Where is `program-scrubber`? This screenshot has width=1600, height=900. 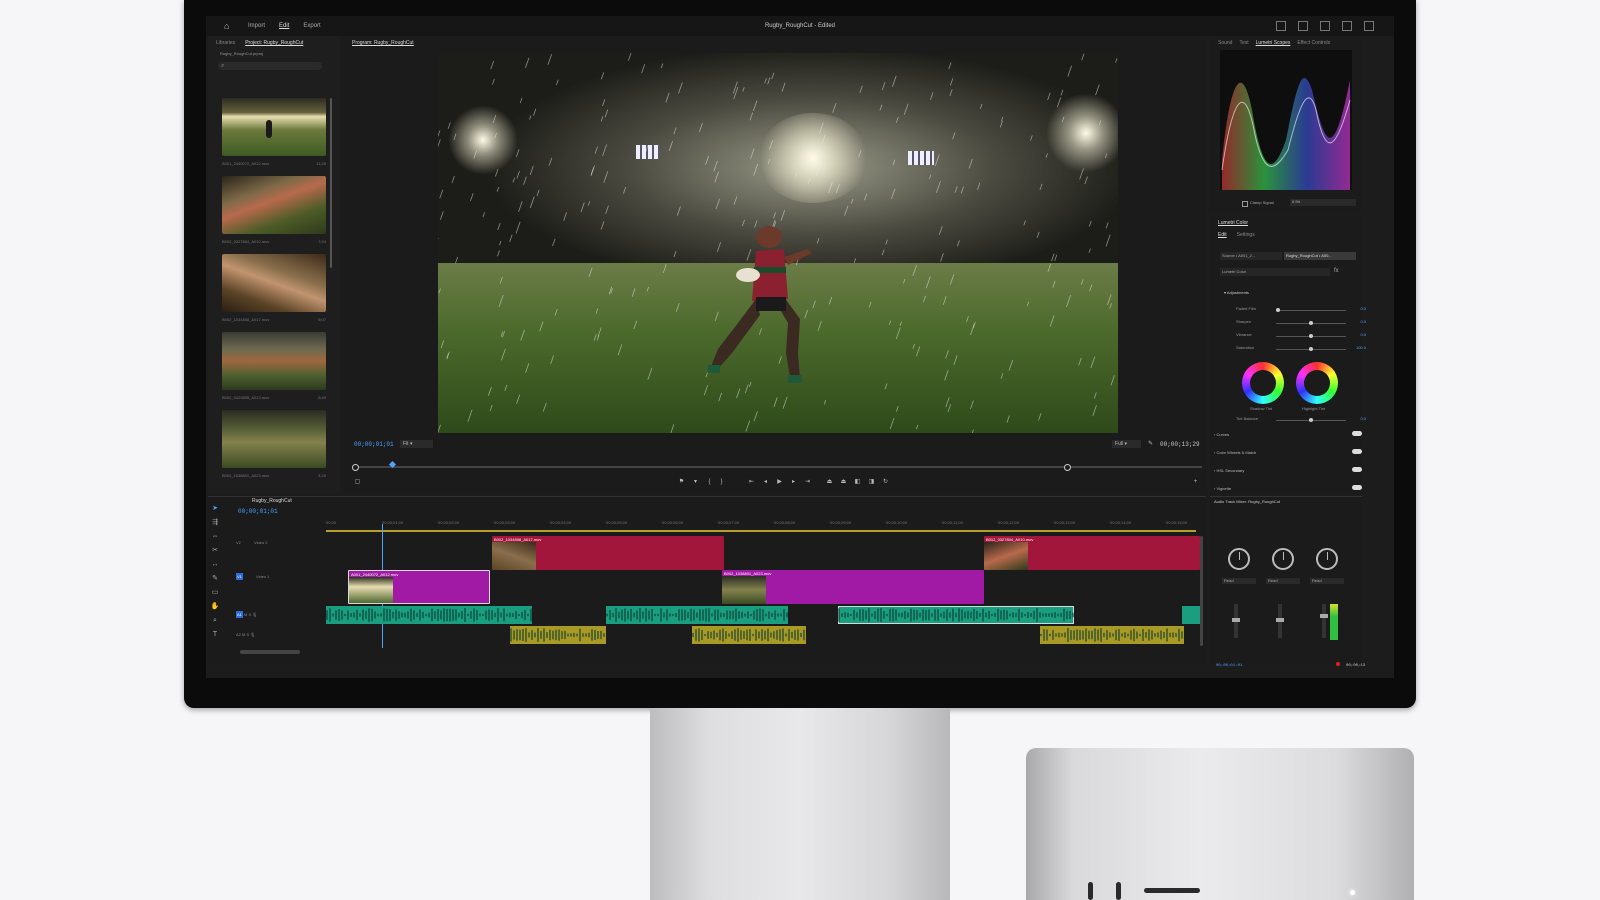
program-scrubber is located at coordinates (777, 465).